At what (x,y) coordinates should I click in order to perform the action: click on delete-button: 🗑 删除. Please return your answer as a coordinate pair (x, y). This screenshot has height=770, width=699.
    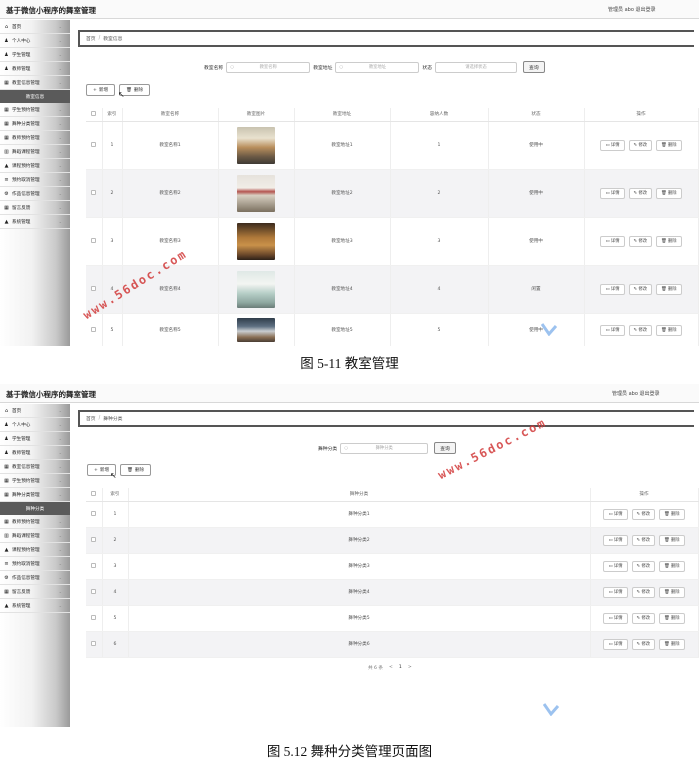
    Looking at the image, I should click on (136, 470).